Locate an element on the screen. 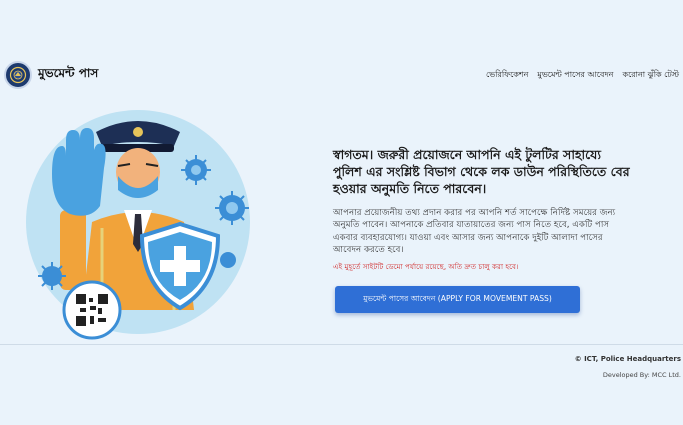 The height and width of the screenshot is (425, 683). qr-code-icon is located at coordinates (92, 310).